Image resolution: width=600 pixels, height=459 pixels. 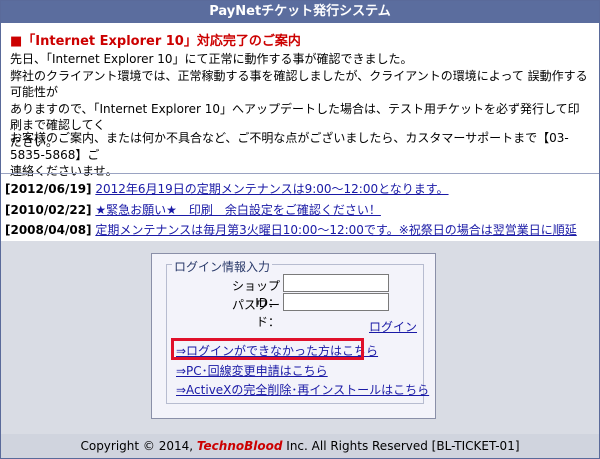 I want to click on password-label: パスワード：, so click(x=255, y=313).